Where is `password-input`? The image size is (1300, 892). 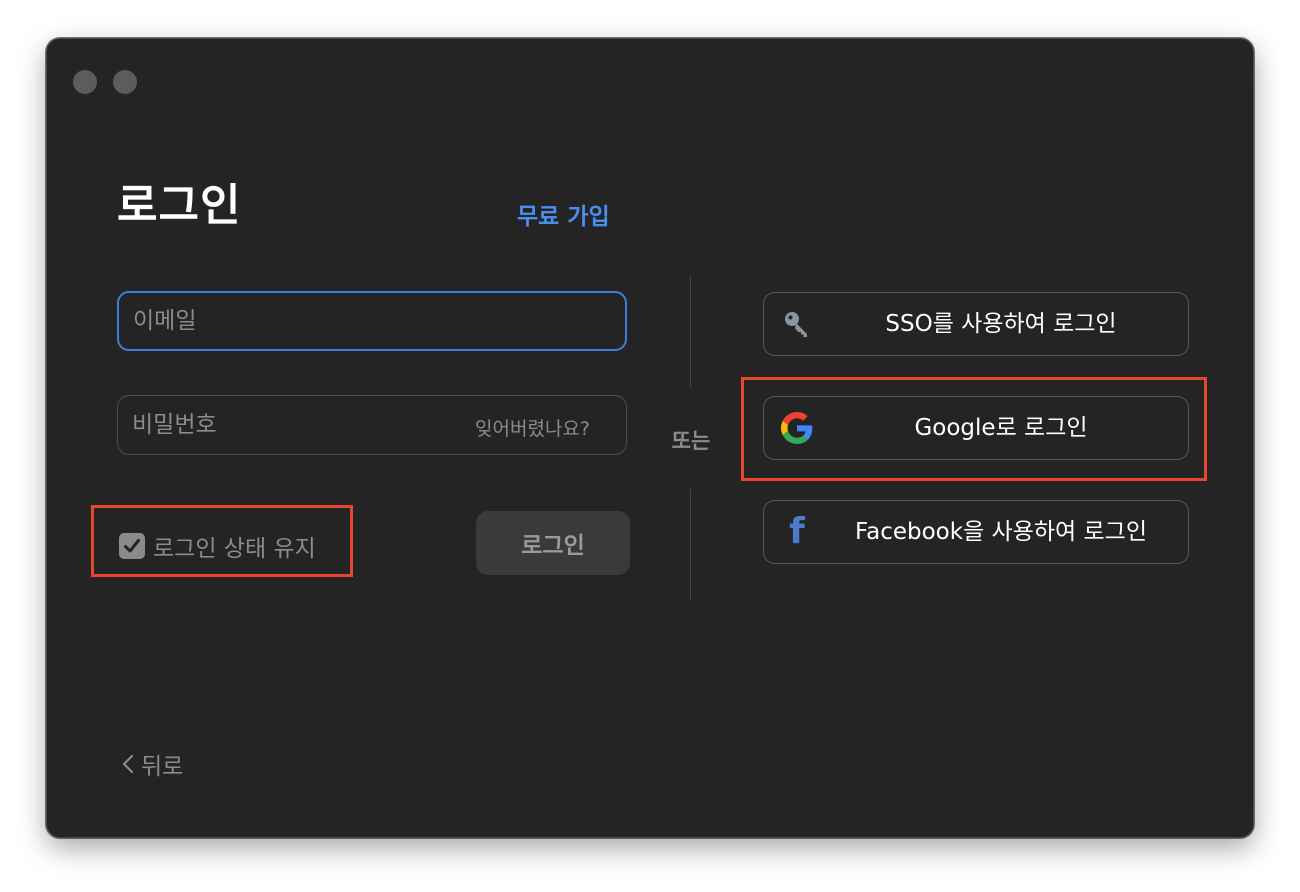
password-input is located at coordinates (292, 425).